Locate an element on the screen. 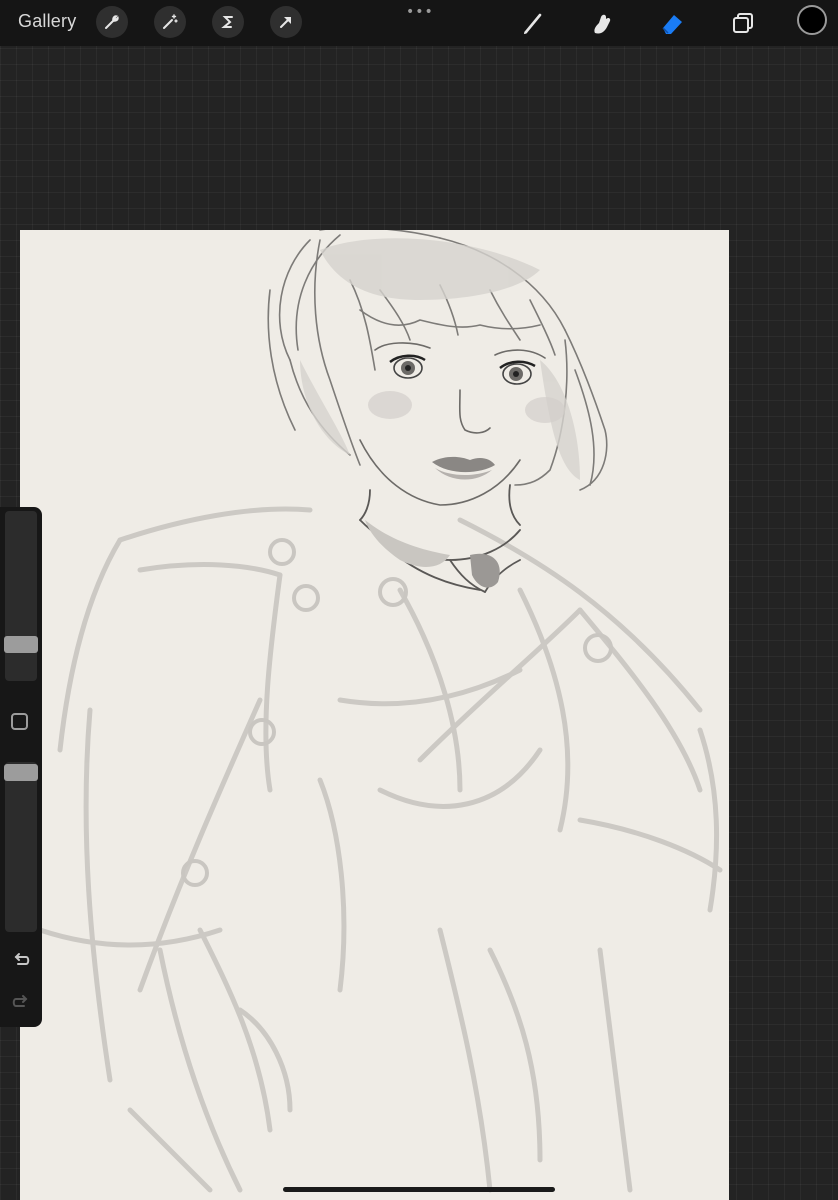  smudge-icon is located at coordinates (603, 23).